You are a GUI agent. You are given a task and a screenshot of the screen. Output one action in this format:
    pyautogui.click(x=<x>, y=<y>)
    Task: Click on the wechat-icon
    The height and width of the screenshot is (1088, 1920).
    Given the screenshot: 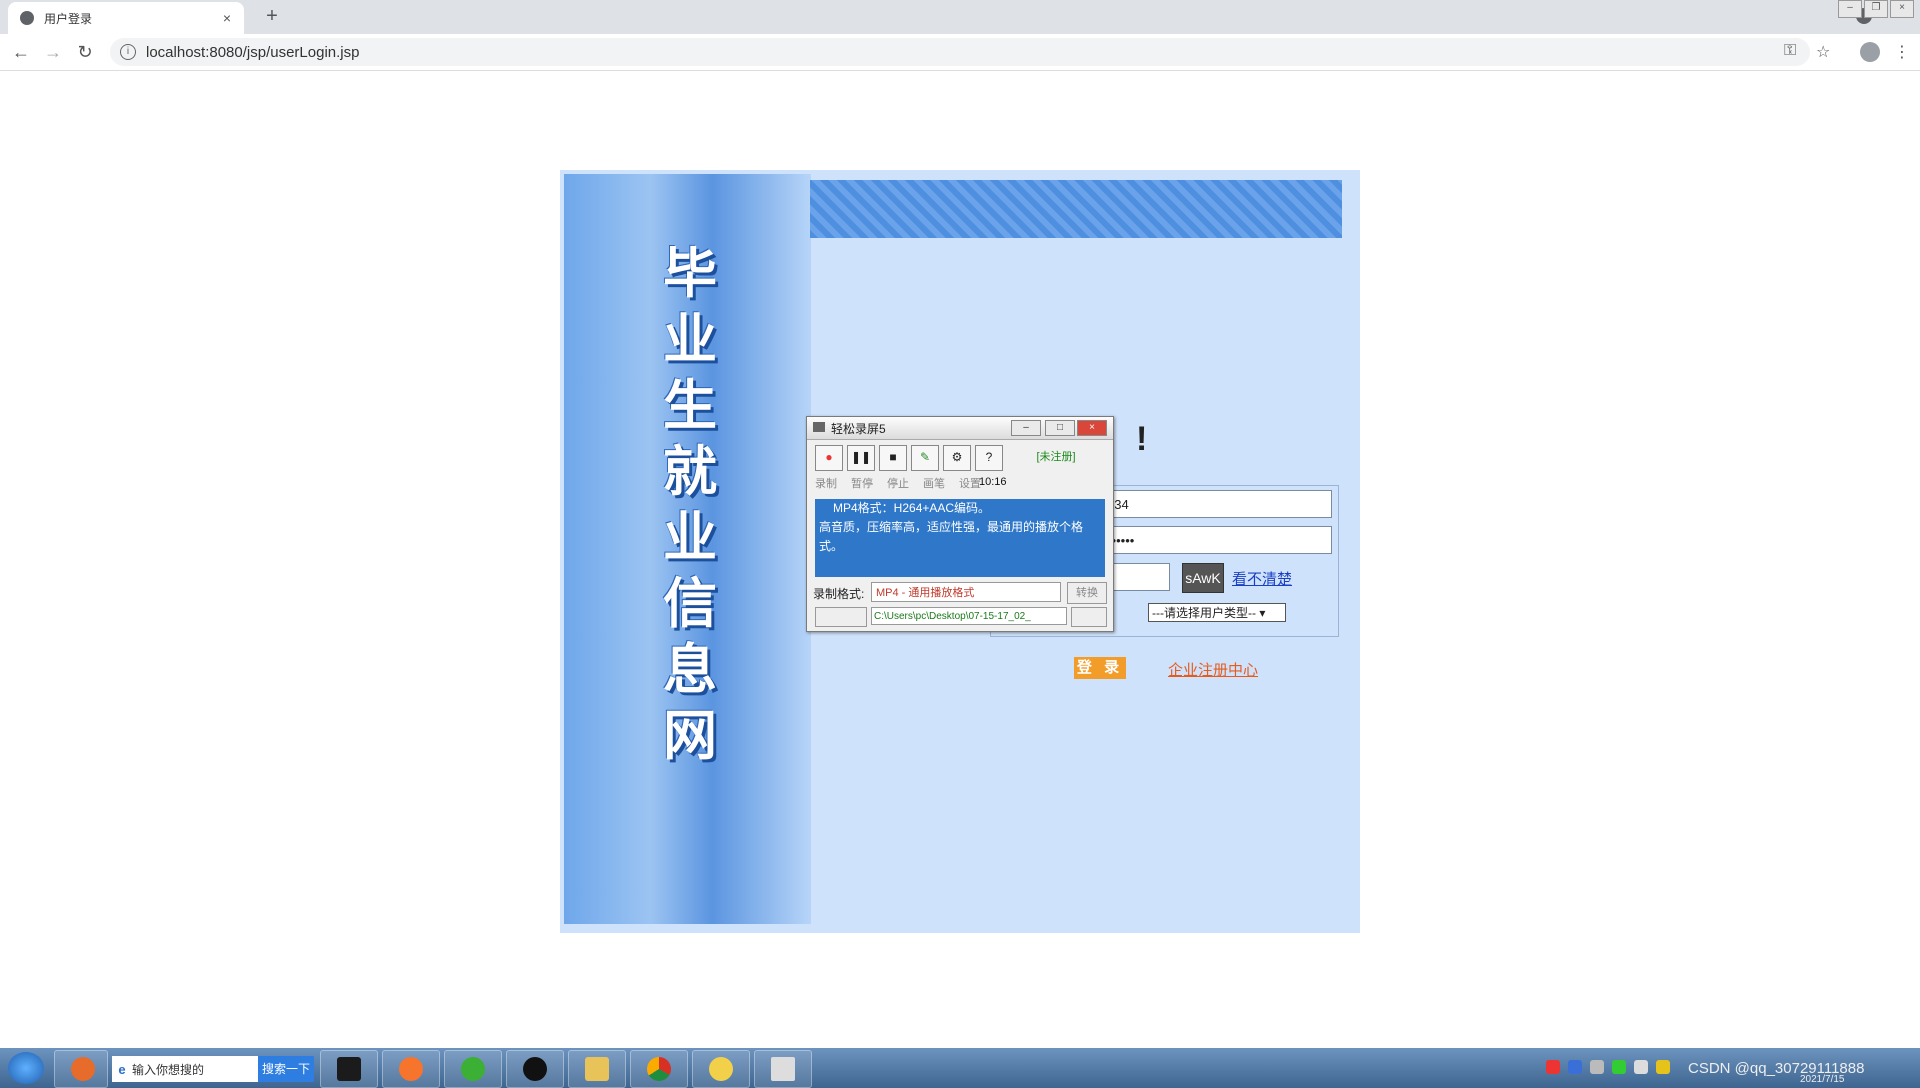 What is the action you would take?
    pyautogui.click(x=473, y=1069)
    